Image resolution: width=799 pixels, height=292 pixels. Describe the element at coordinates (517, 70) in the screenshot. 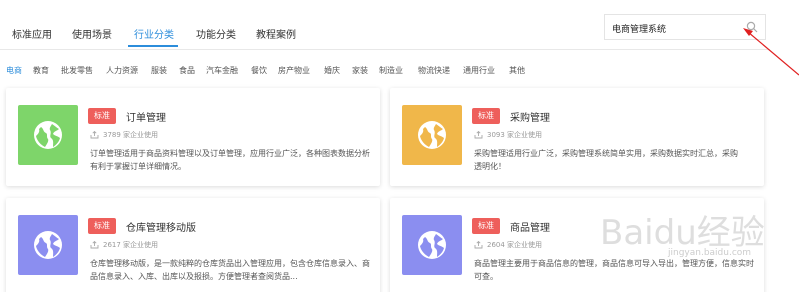

I see `category-other: 其他` at that location.